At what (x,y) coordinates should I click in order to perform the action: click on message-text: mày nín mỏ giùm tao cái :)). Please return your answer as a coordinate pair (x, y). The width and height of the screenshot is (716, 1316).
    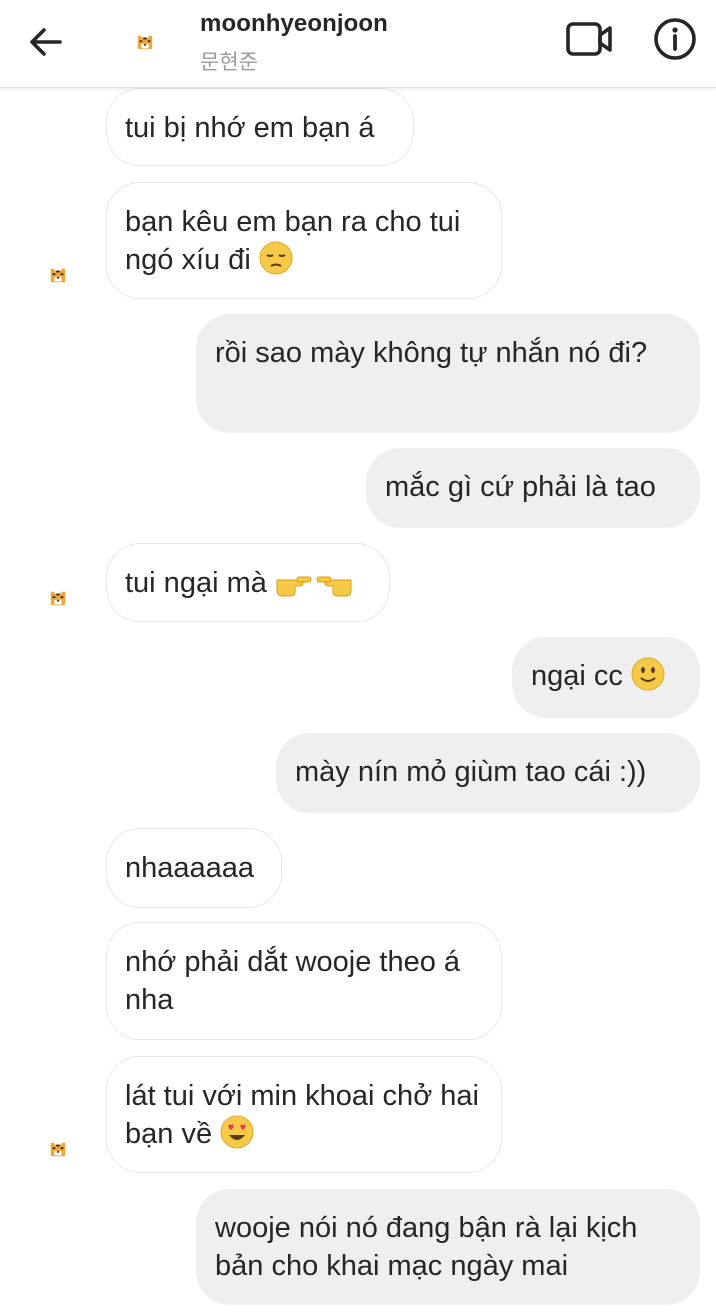
    Looking at the image, I should click on (471, 772).